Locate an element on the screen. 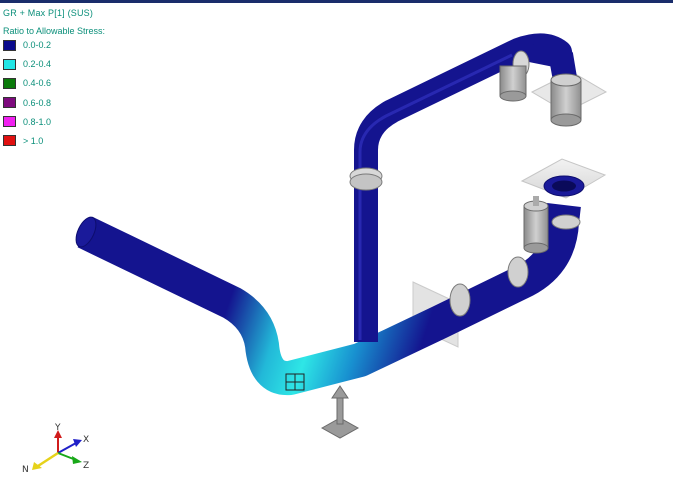 The width and height of the screenshot is (673, 489). legend-label: 0.6-0.8 is located at coordinates (37, 102).